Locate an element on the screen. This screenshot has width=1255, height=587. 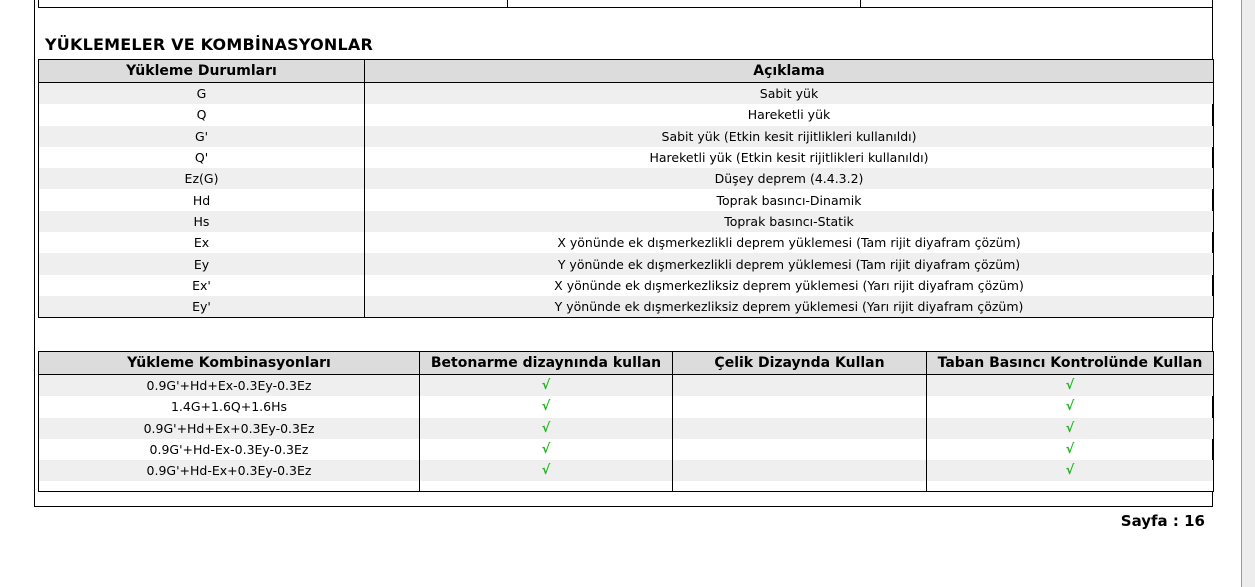
load-case-cell: Hs is located at coordinates (201, 221).